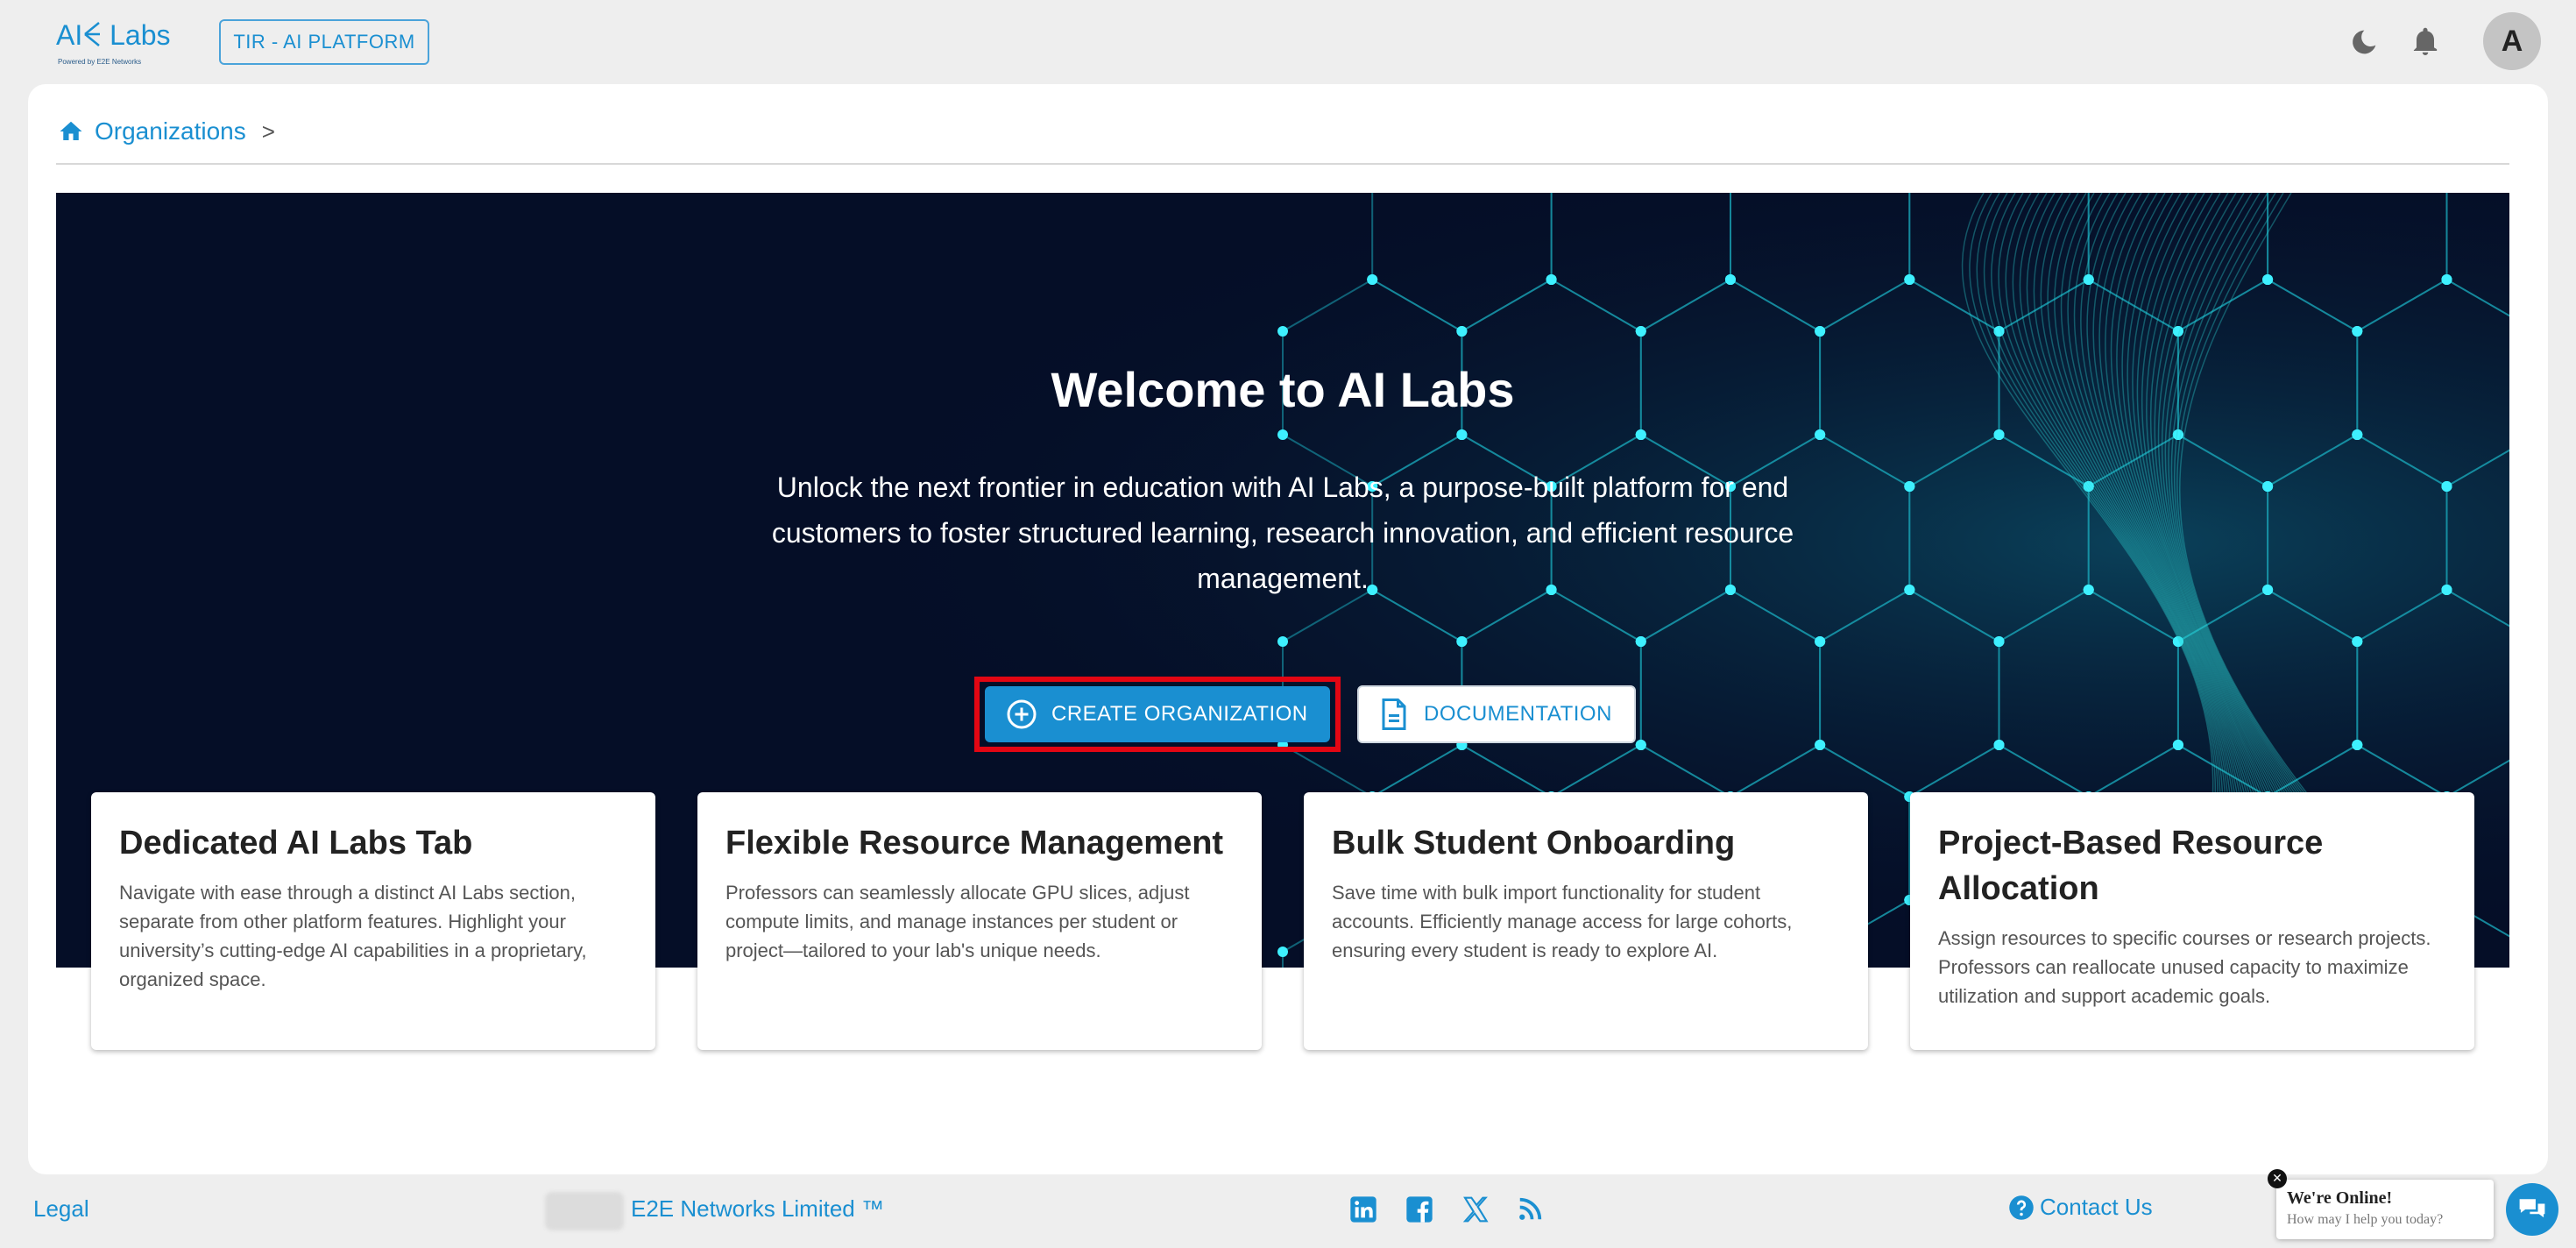 The height and width of the screenshot is (1248, 2576). I want to click on notifications-button, so click(2425, 42).